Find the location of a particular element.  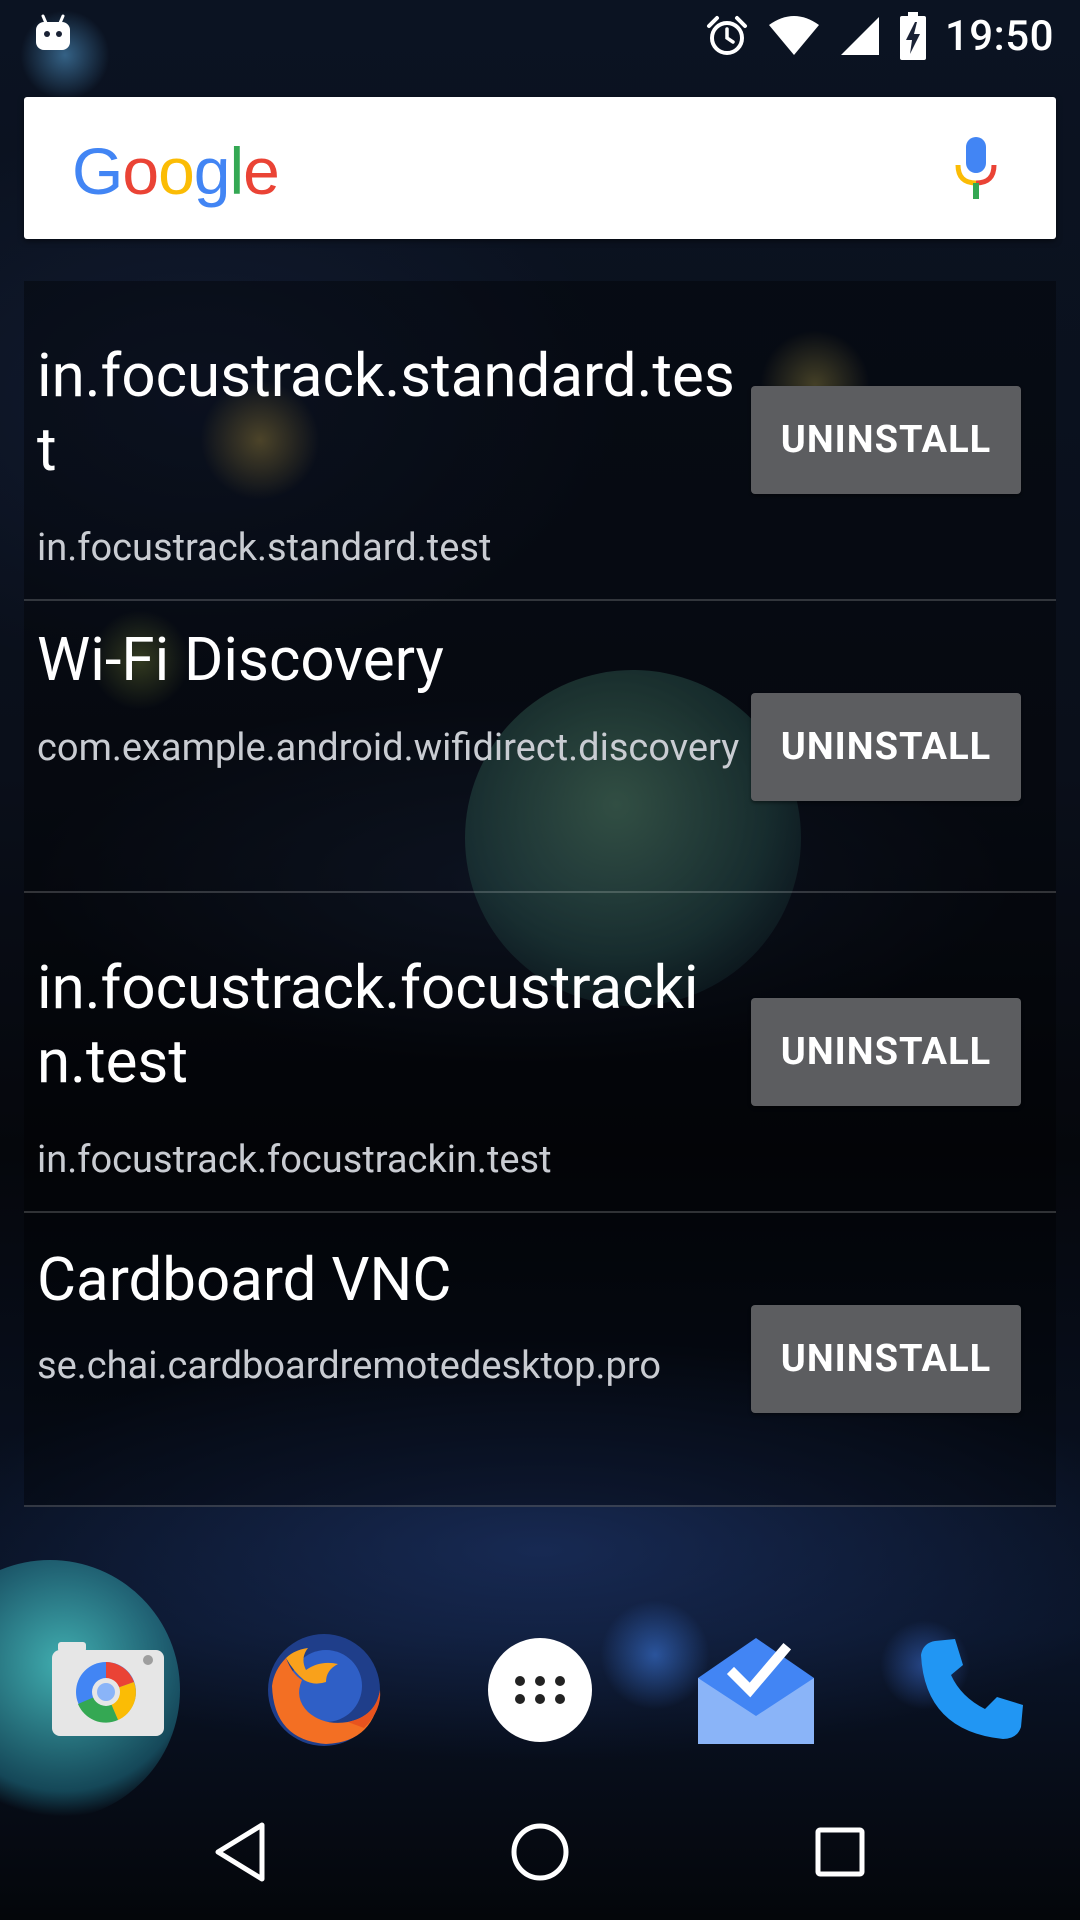

app-package: in.focustrack.focustrackin.test is located at coordinates (294, 1160).